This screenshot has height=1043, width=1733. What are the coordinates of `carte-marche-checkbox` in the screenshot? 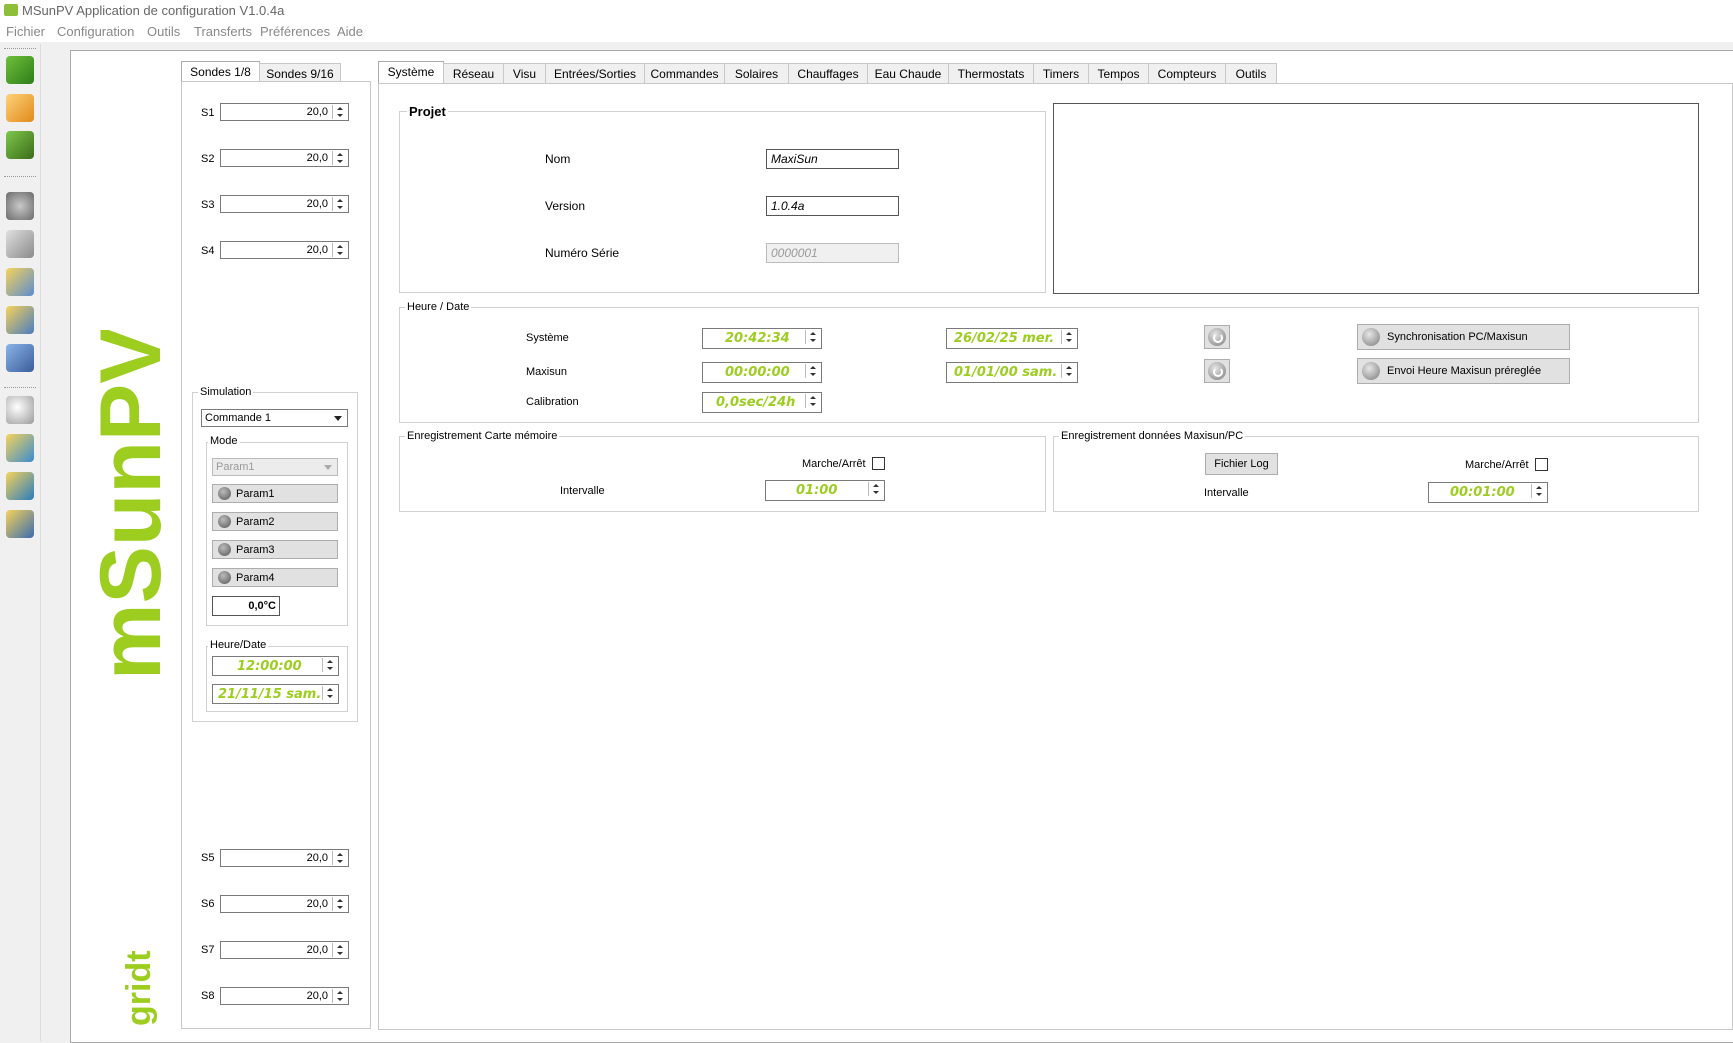 It's located at (878, 463).